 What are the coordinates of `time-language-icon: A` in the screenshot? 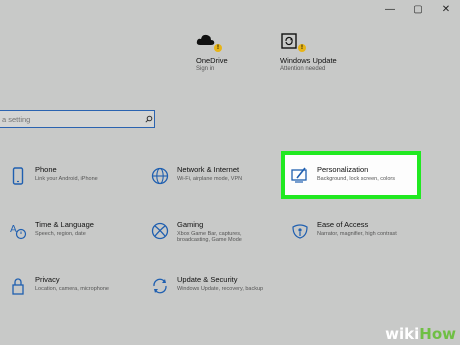 It's located at (18, 230).